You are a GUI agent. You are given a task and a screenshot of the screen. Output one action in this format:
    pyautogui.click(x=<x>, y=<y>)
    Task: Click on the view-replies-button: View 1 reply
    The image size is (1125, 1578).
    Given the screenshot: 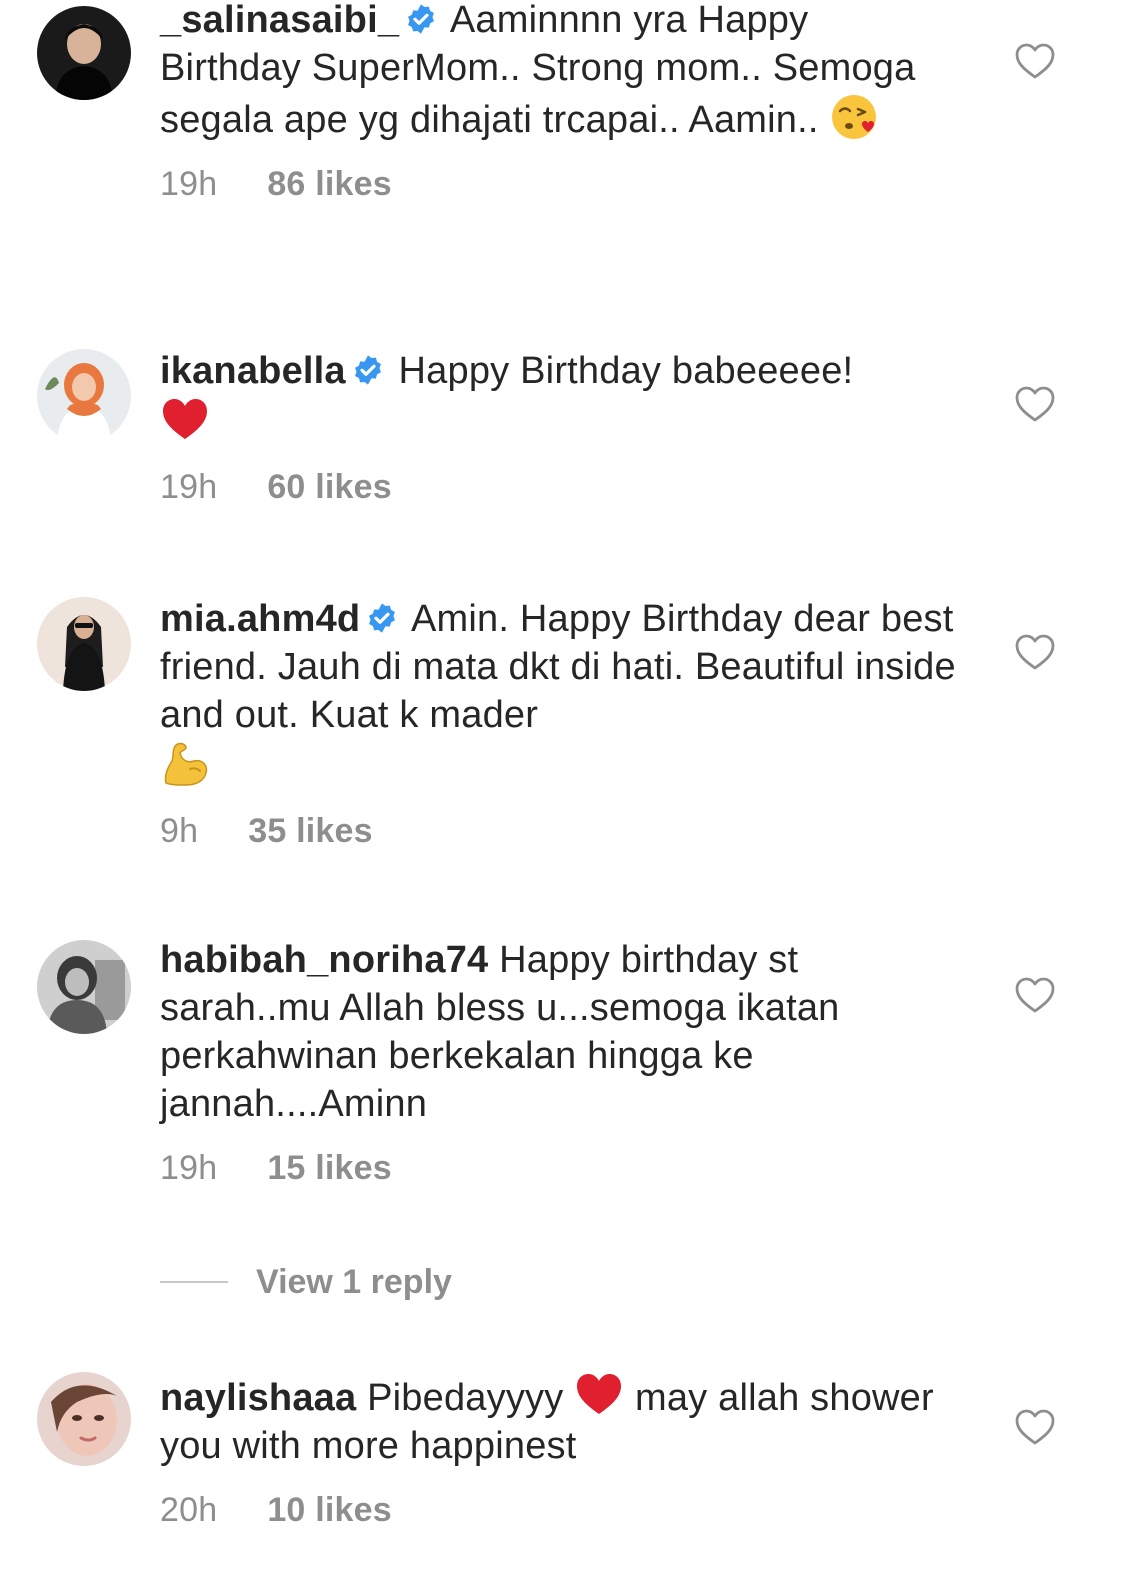 What is the action you would take?
    pyautogui.click(x=306, y=1282)
    